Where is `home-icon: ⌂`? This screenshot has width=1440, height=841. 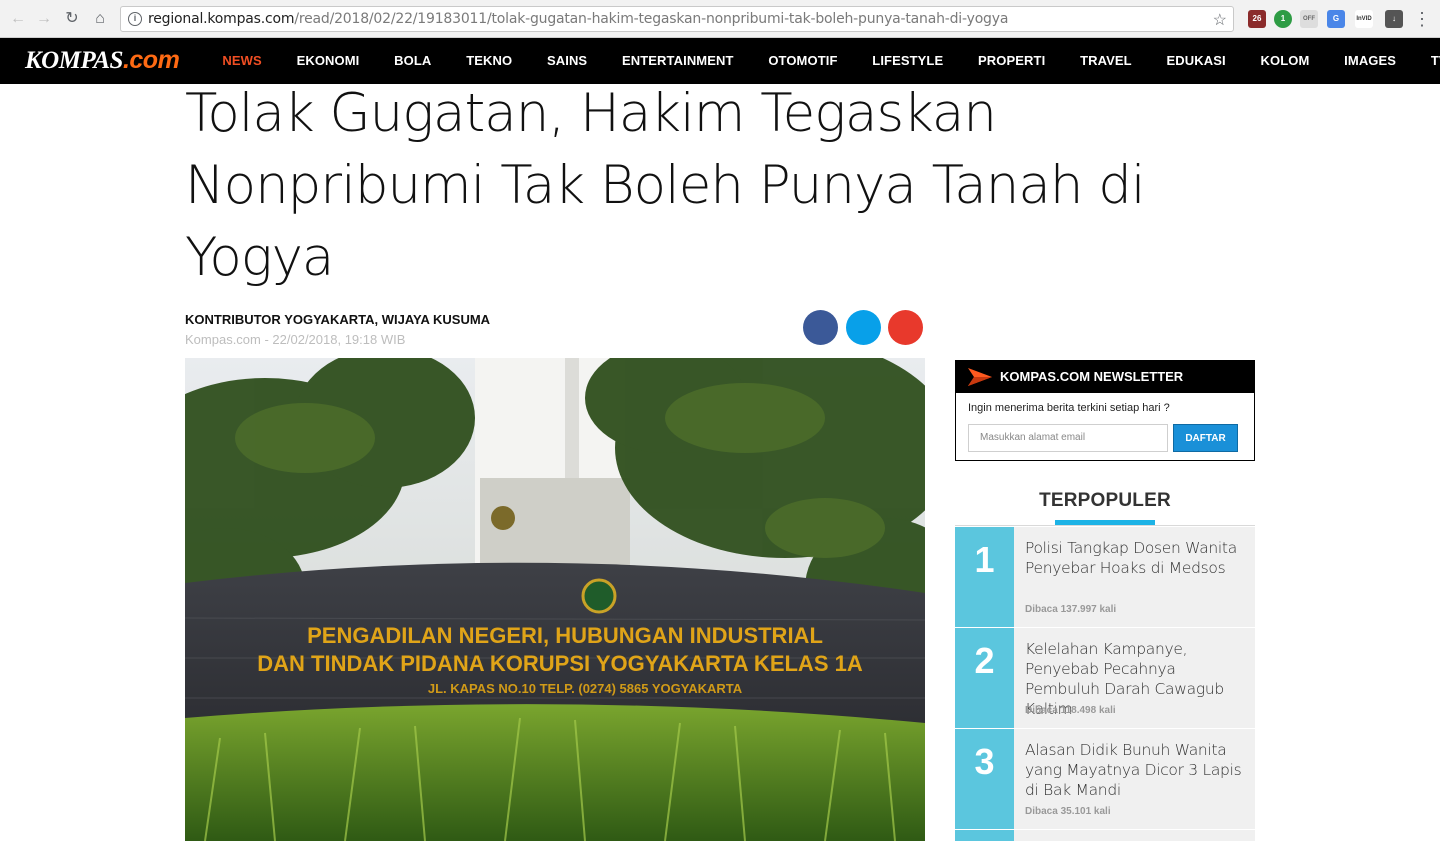
home-icon: ⌂ is located at coordinates (100, 19).